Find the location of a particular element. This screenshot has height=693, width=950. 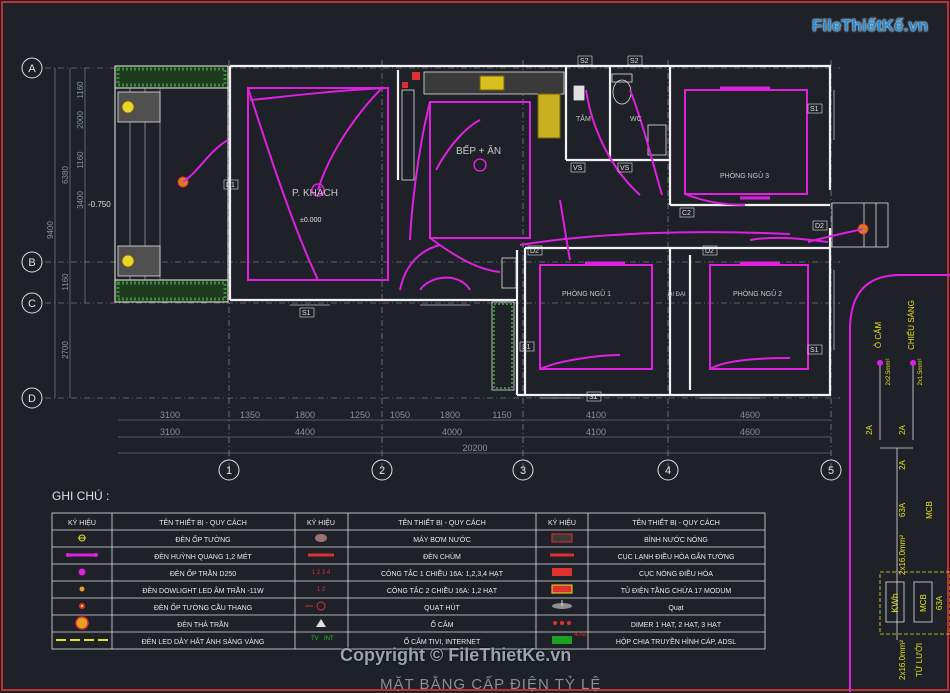

porch-level: -0.750 is located at coordinates (99, 204).